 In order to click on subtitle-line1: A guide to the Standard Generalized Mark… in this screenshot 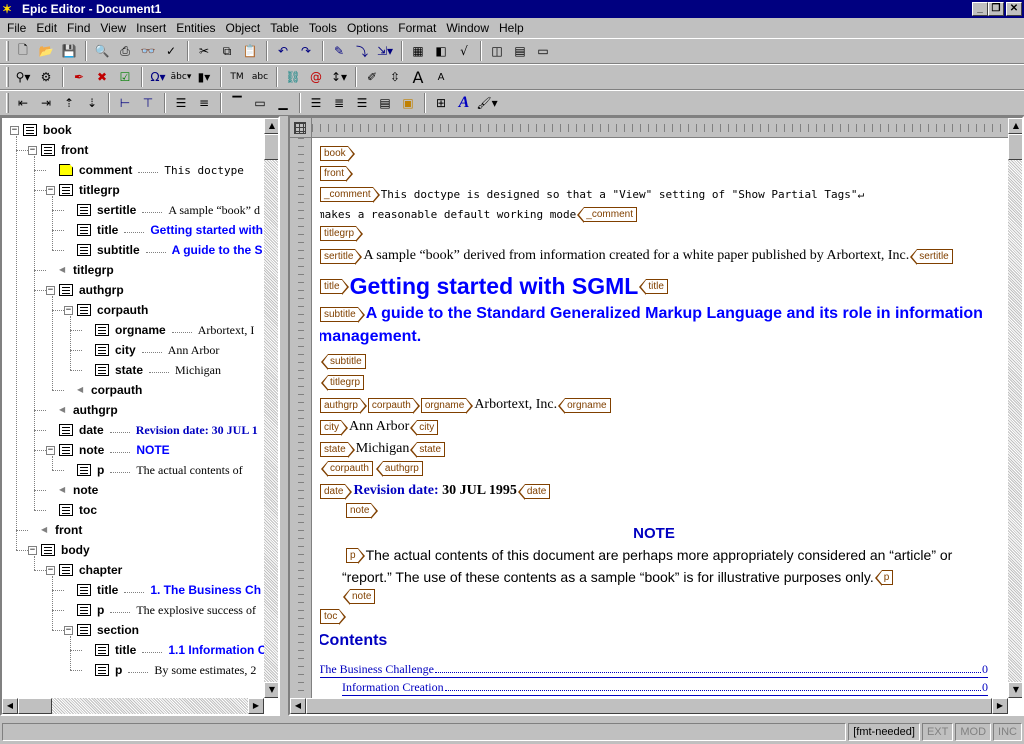, I will do `click(674, 314)`.